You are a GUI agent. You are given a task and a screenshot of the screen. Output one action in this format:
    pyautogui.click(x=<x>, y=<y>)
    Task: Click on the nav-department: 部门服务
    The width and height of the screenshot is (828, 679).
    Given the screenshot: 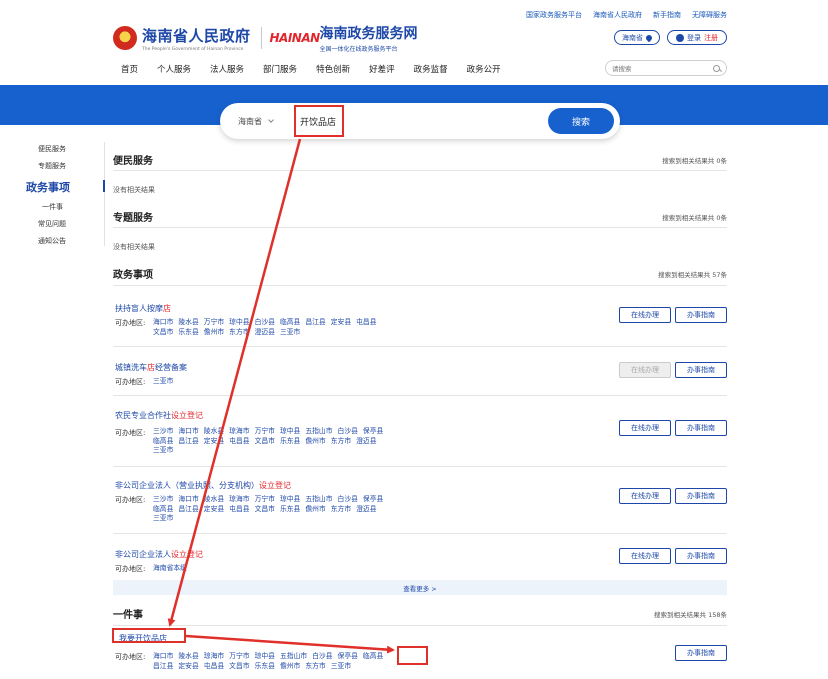 What is the action you would take?
    pyautogui.click(x=280, y=69)
    